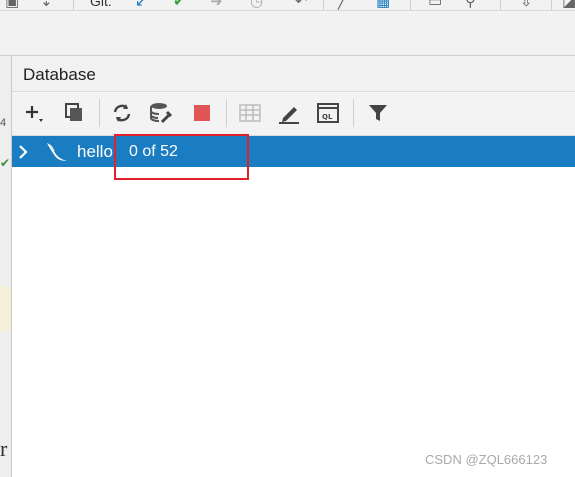 Image resolution: width=575 pixels, height=477 pixels. I want to click on copy-icon, so click(74, 113).